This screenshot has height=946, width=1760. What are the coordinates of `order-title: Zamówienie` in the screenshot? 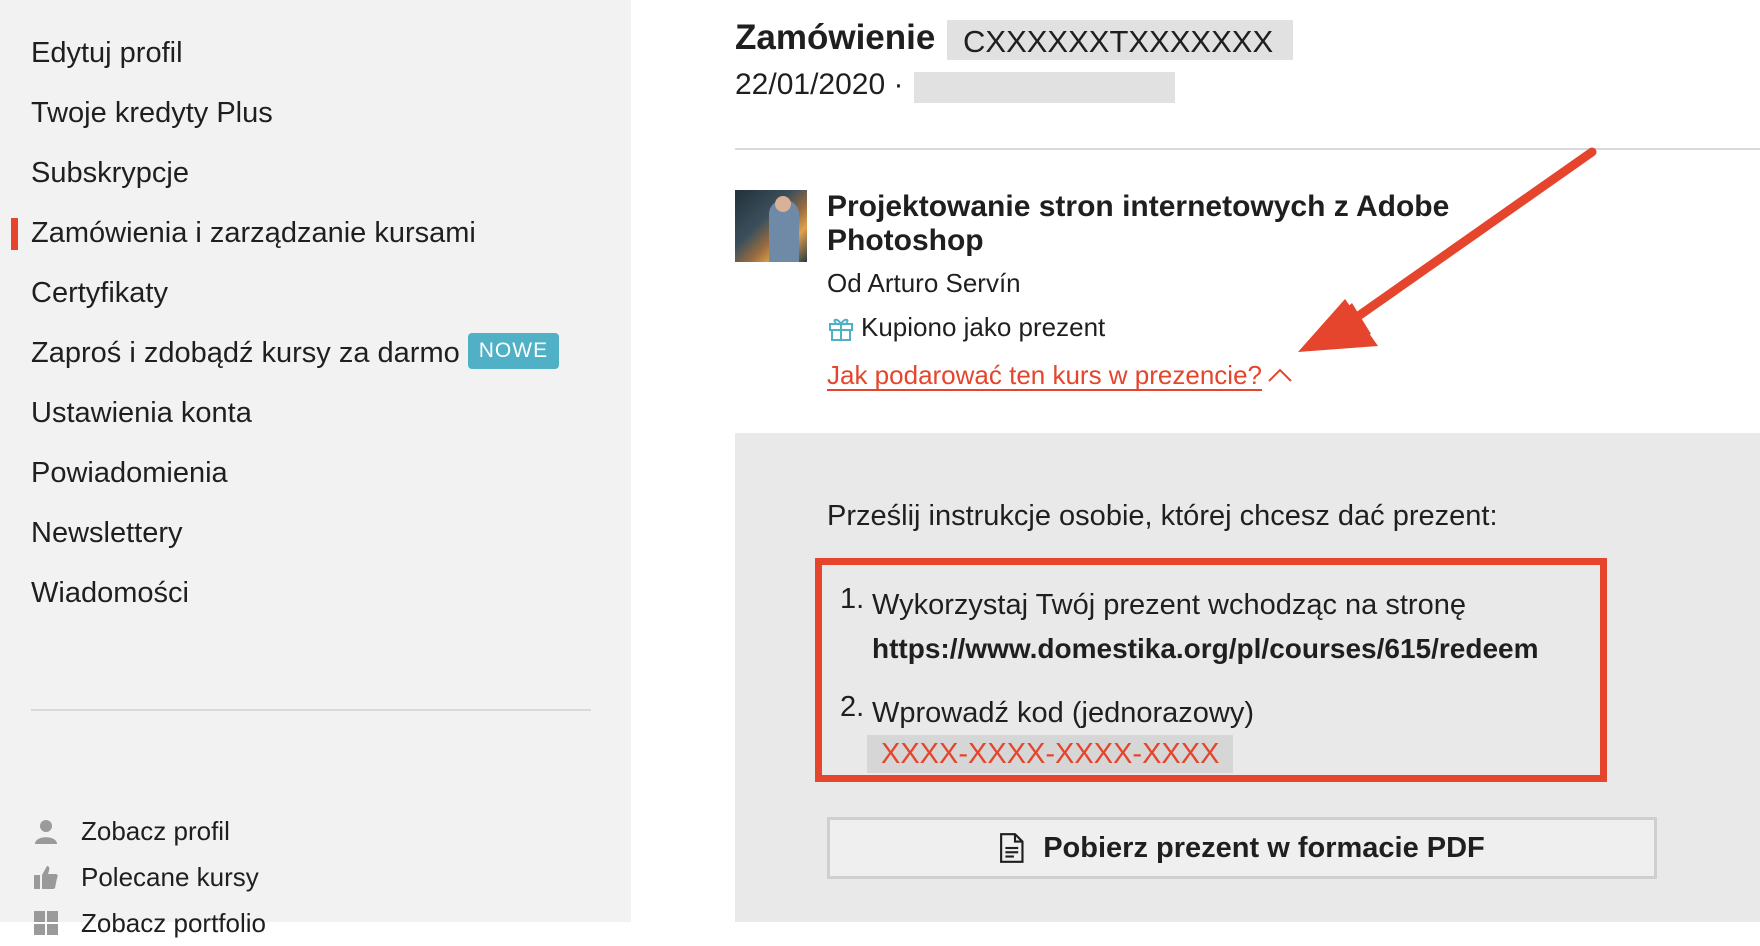 It's located at (835, 37).